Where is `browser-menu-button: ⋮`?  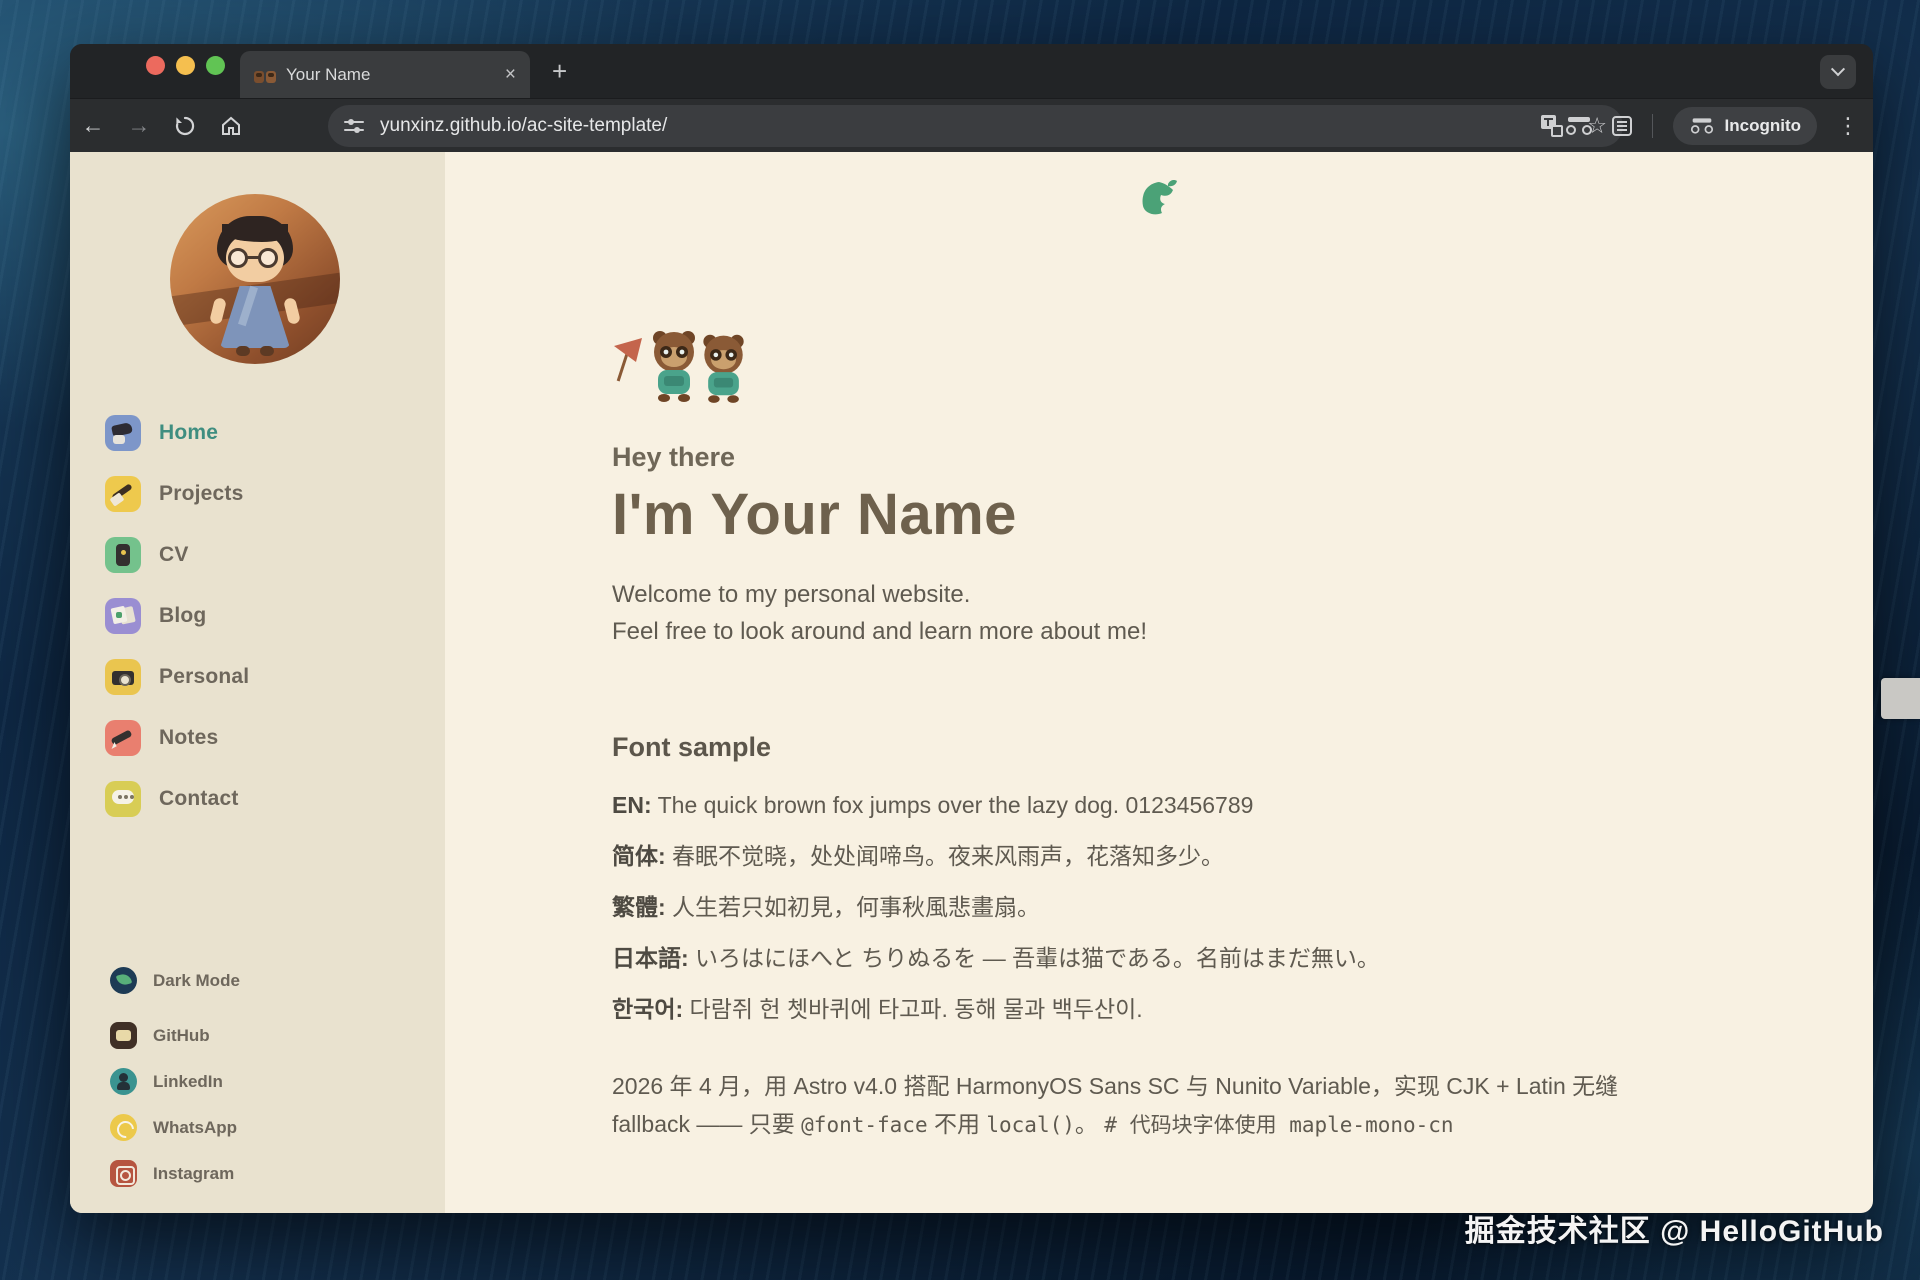 browser-menu-button: ⋮ is located at coordinates (1848, 126).